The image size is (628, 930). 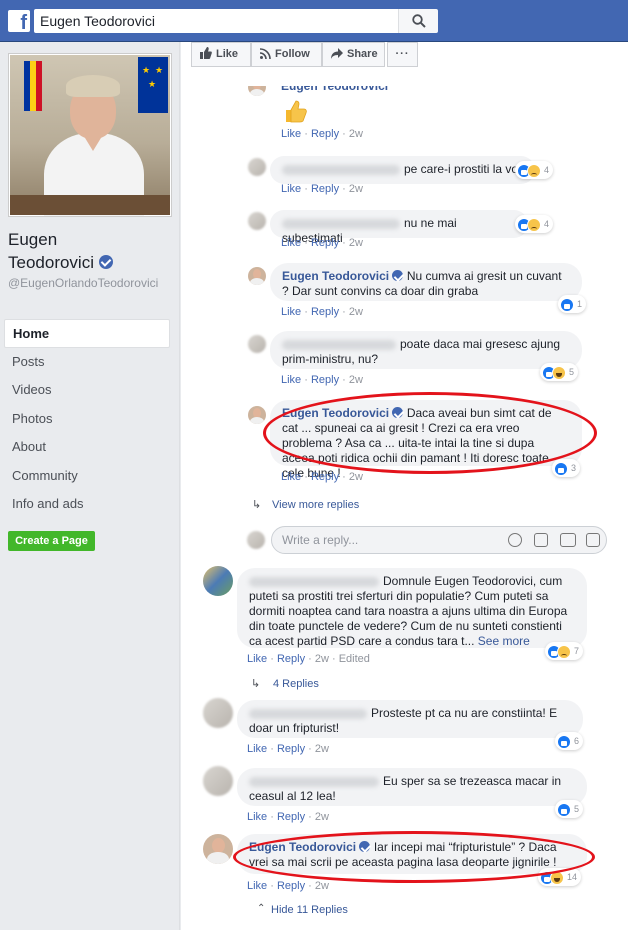 What do you see at coordinates (296, 684) in the screenshot?
I see `replies-link: 4 Replies` at bounding box center [296, 684].